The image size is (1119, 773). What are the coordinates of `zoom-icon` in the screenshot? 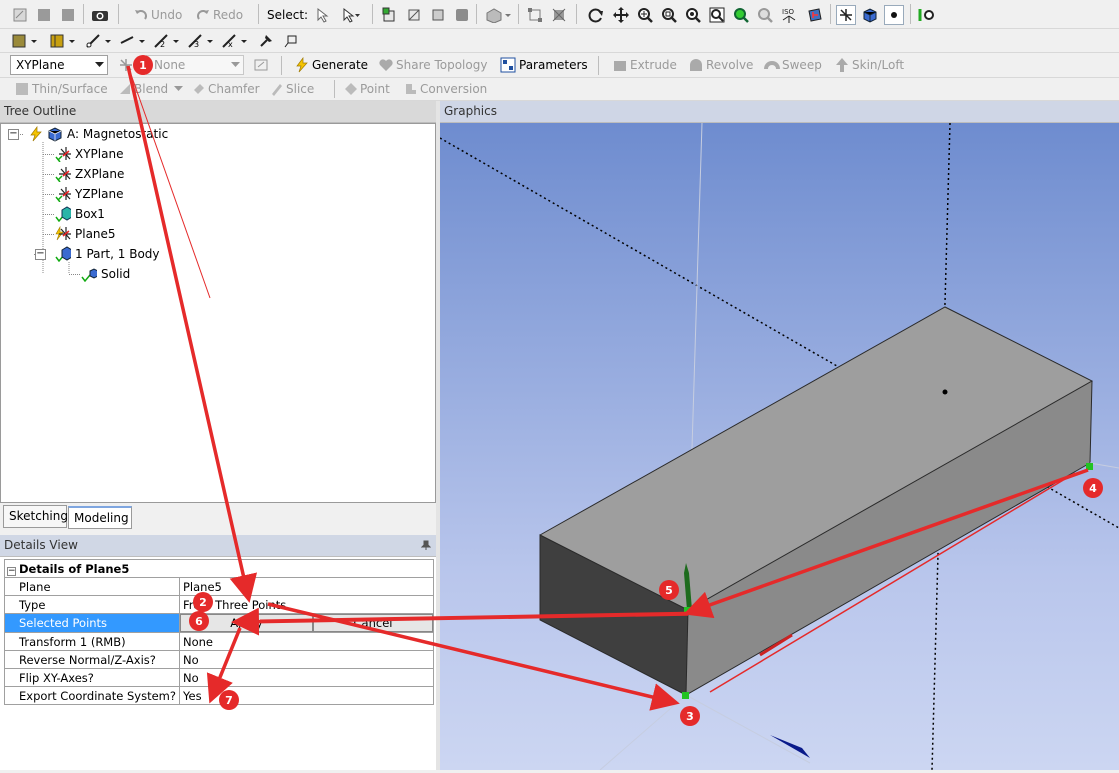 It's located at (645, 15).